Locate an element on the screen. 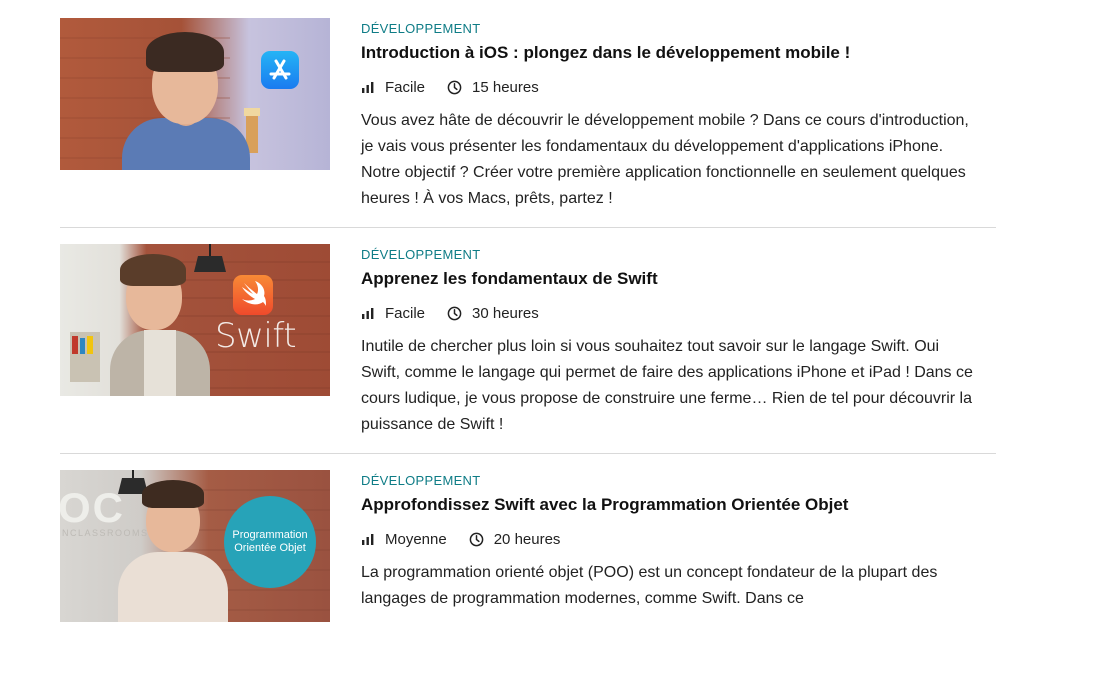  course-duration: 15 heures is located at coordinates (493, 87).